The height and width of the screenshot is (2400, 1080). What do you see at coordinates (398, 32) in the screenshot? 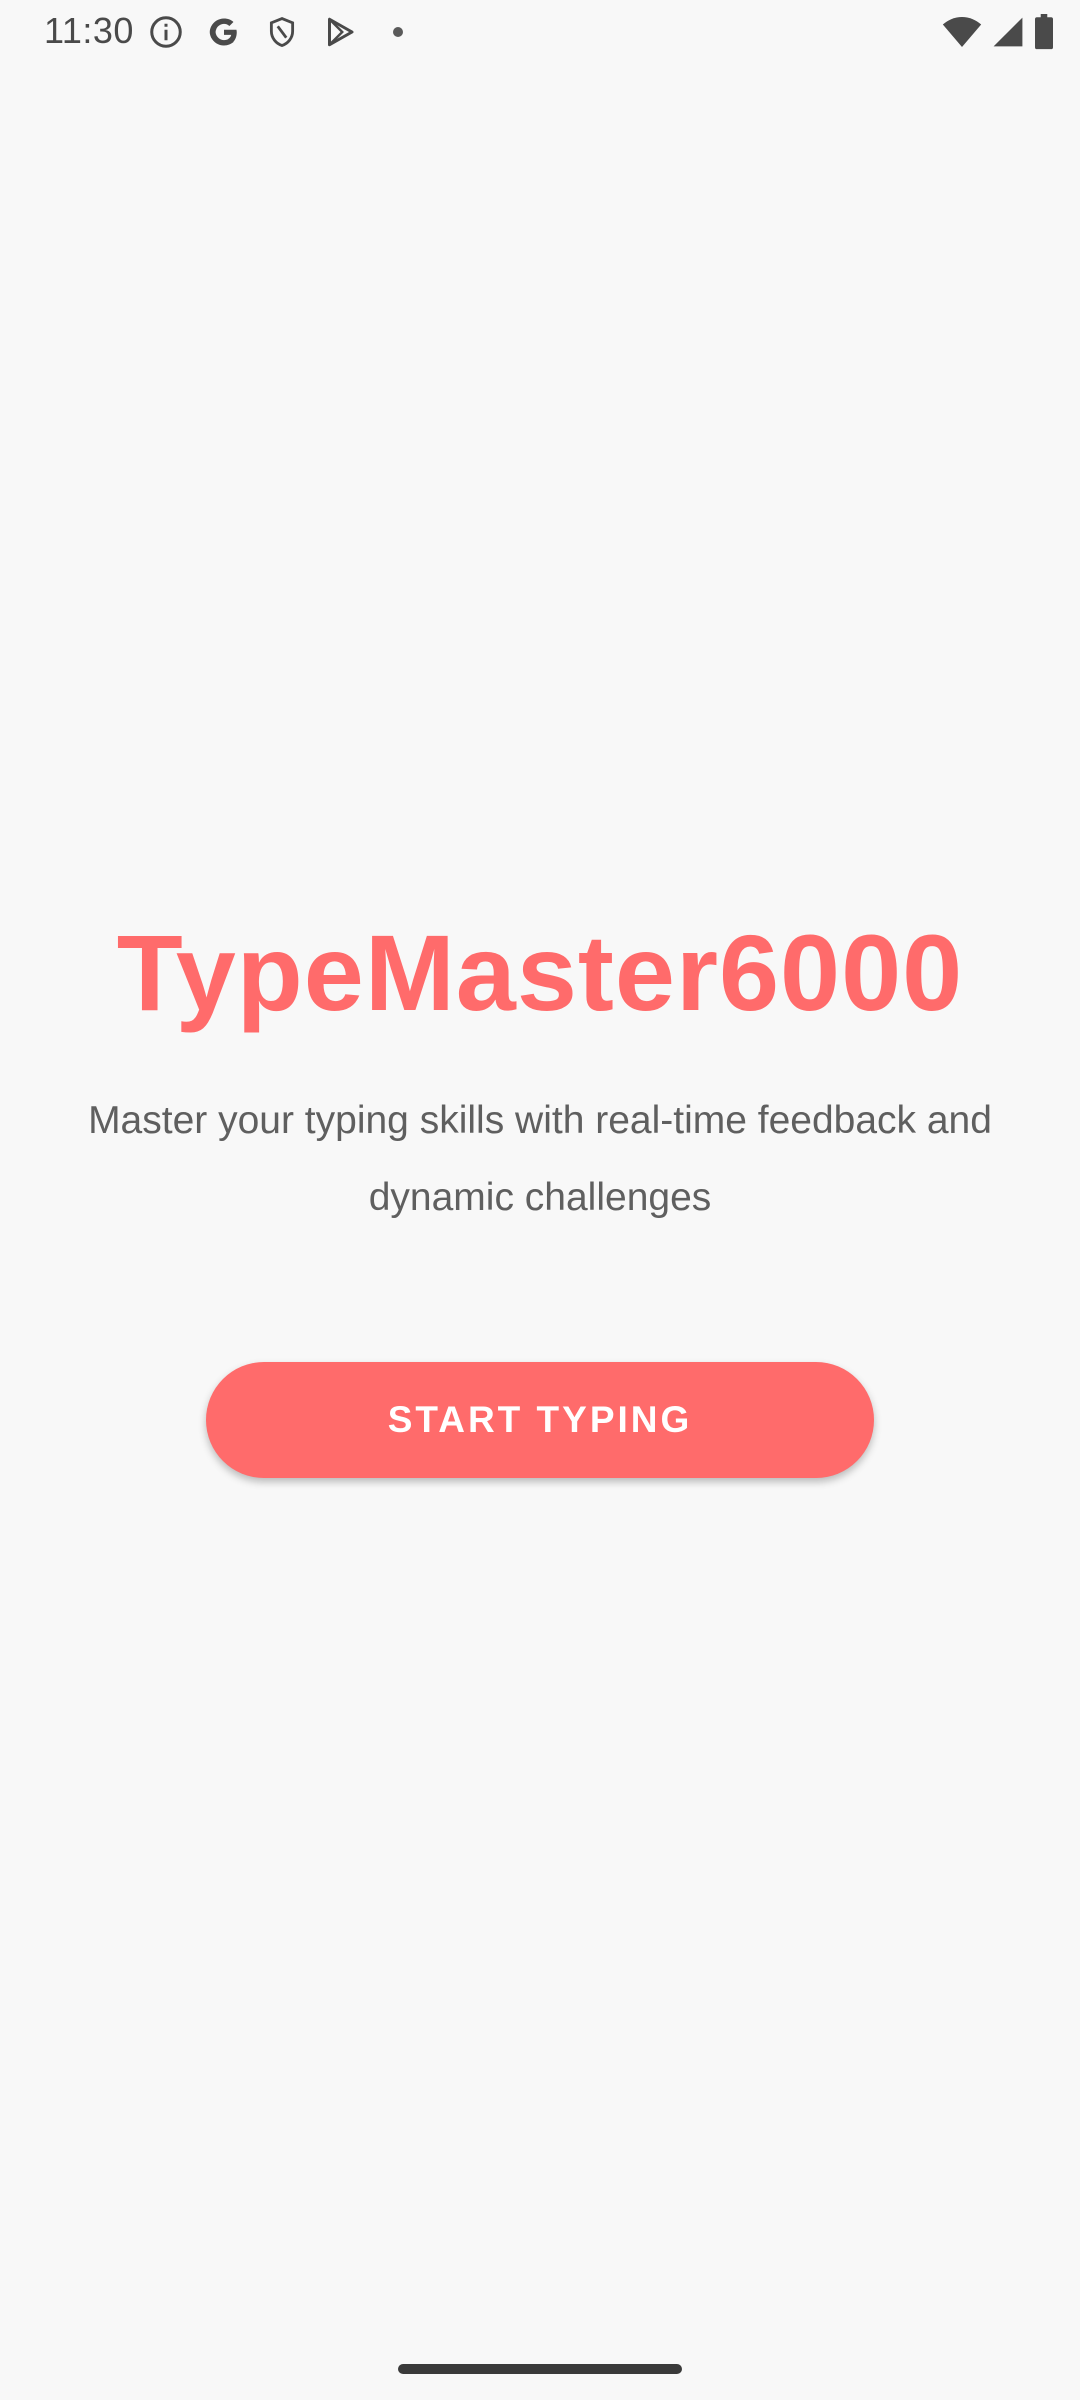
I see `dot-icon` at bounding box center [398, 32].